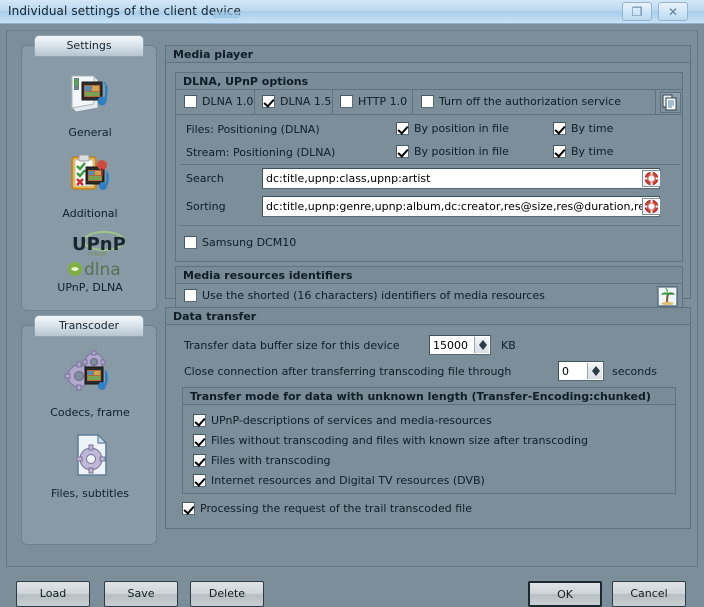 This screenshot has width=704, height=607. Describe the element at coordinates (651, 206) in the screenshot. I see `lifebuoy-help-icon-sorting` at that location.